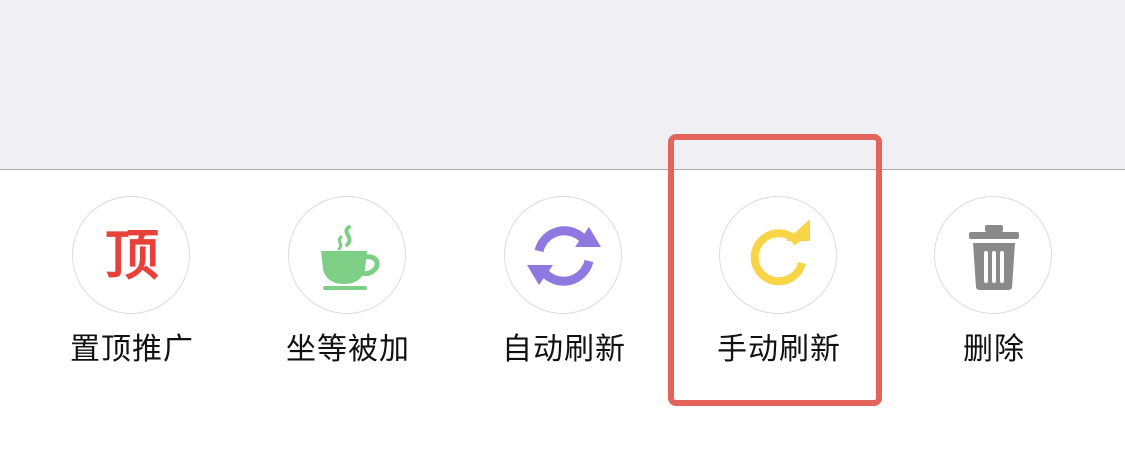  I want to click on coffee-cup-icon, so click(347, 255).